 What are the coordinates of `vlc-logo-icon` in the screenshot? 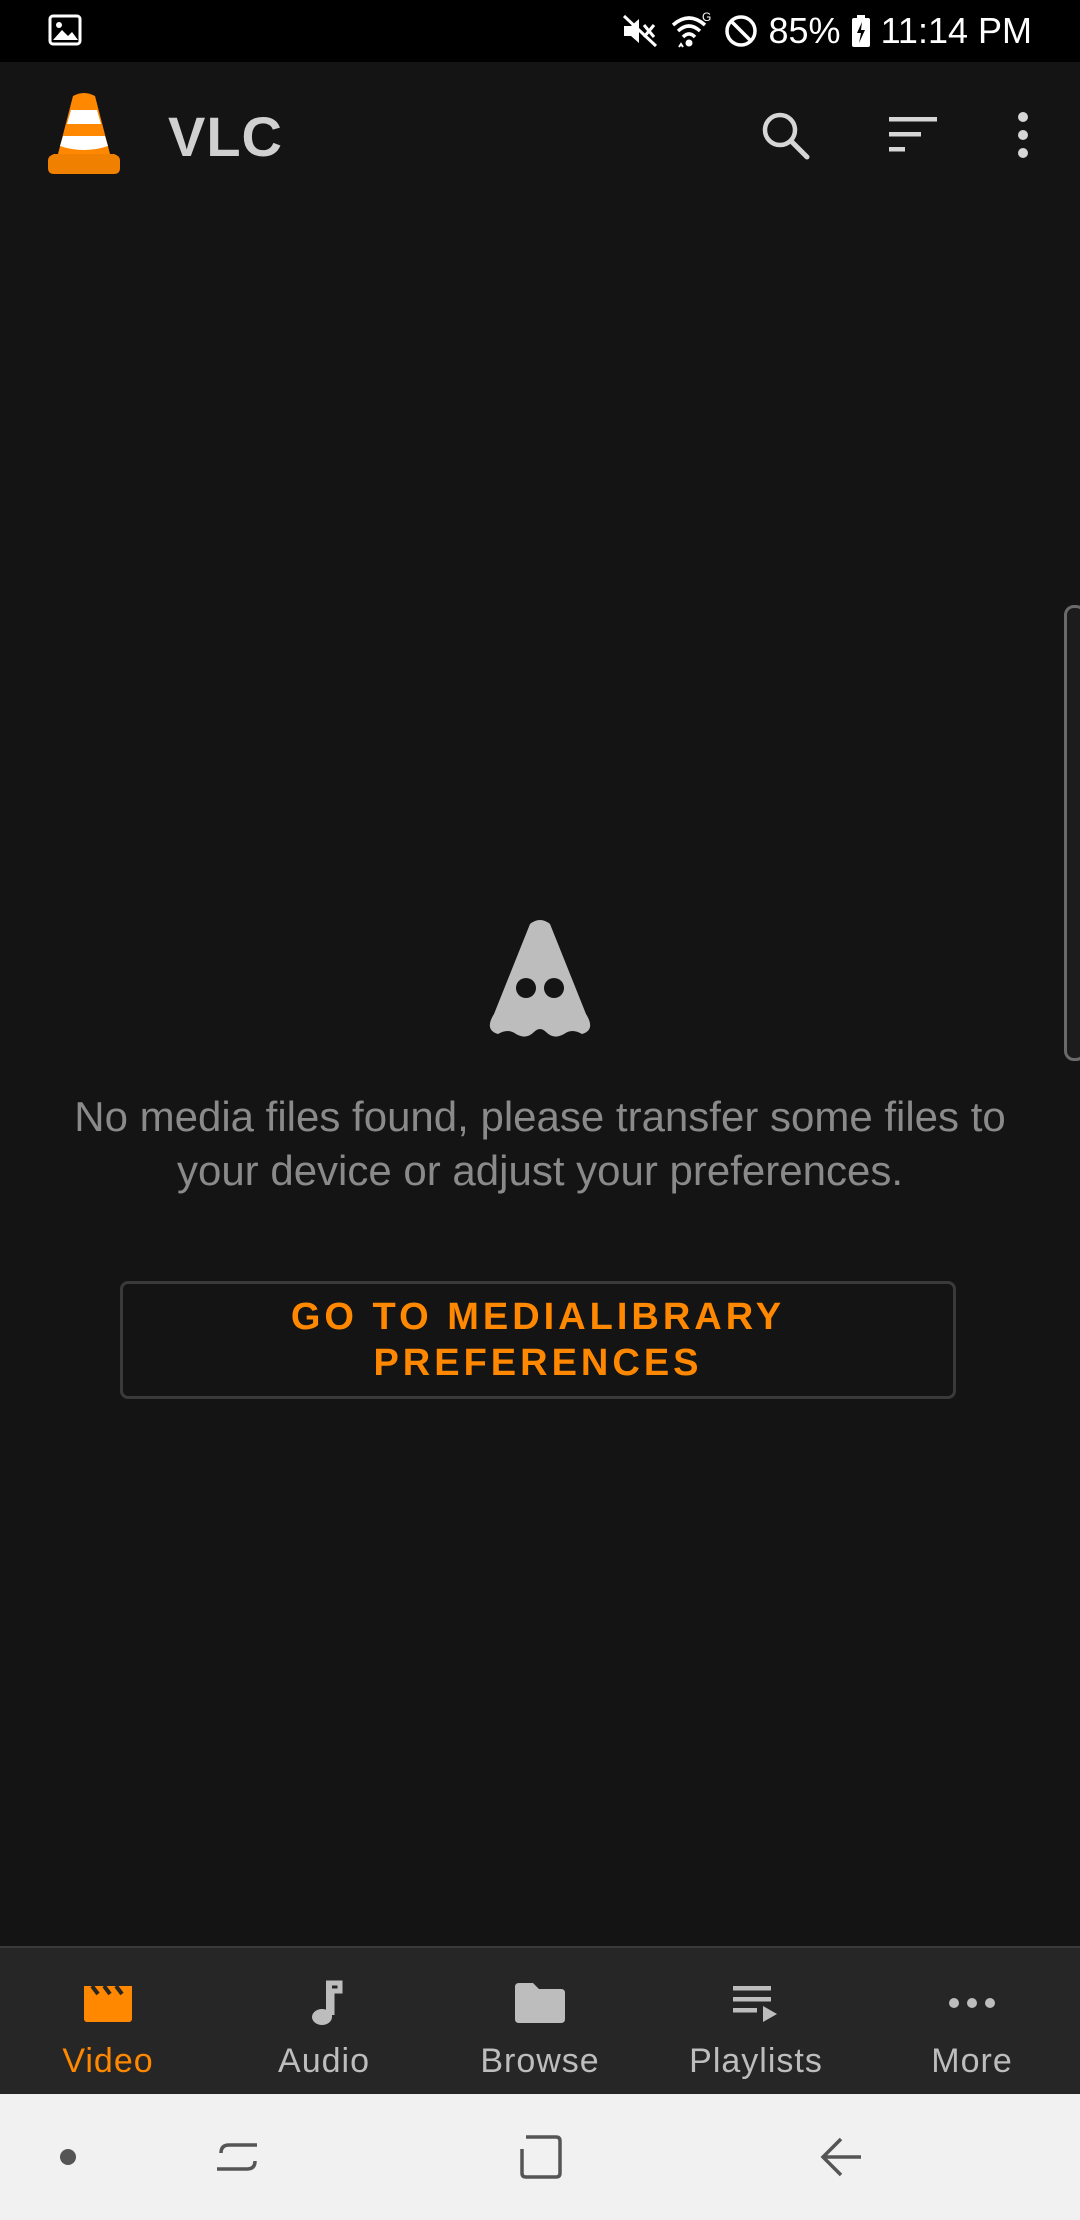 It's located at (84, 134).